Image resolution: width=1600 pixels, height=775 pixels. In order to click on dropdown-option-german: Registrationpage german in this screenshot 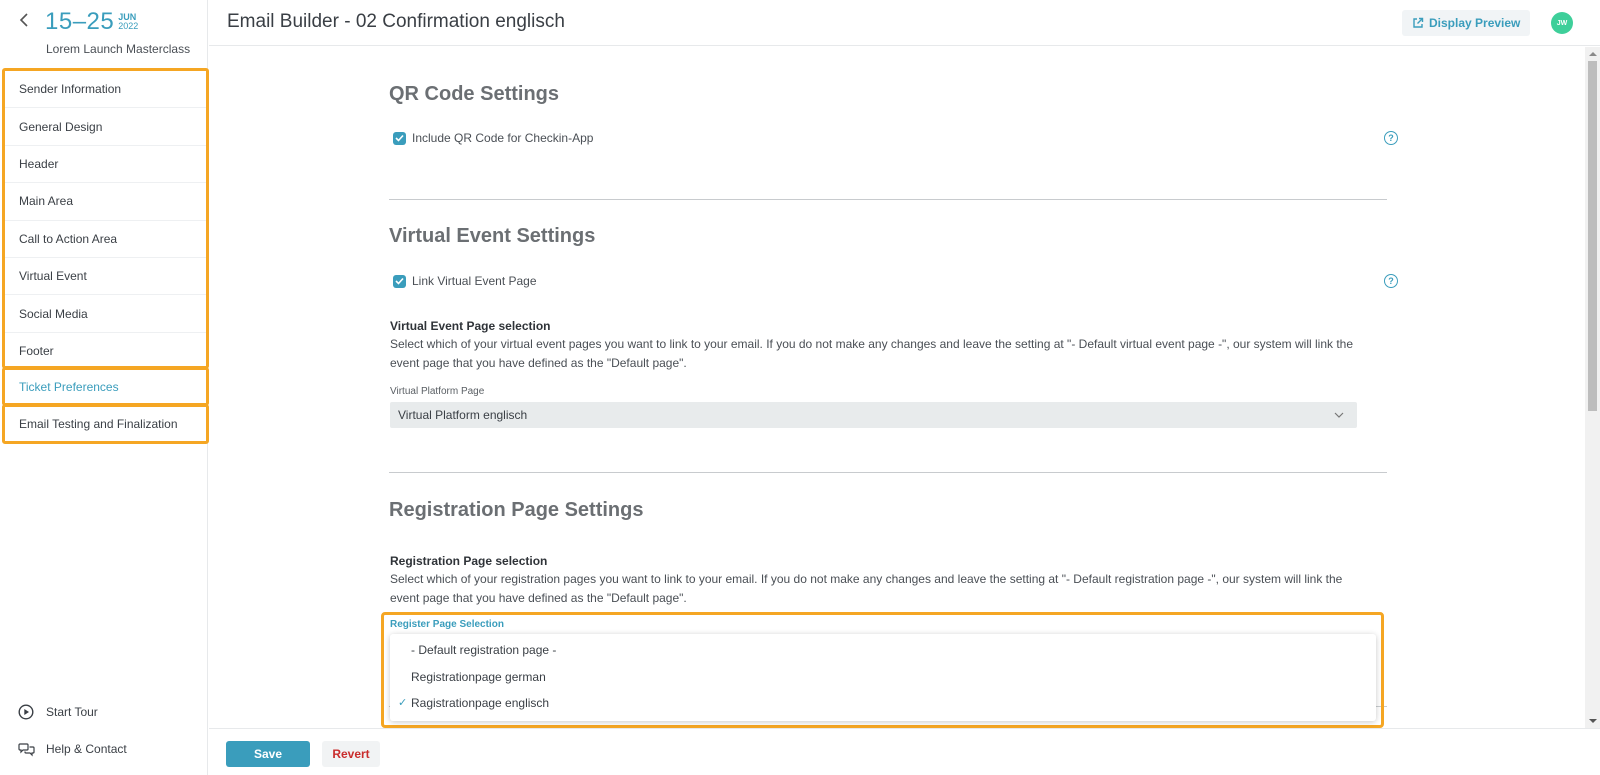, I will do `click(883, 677)`.